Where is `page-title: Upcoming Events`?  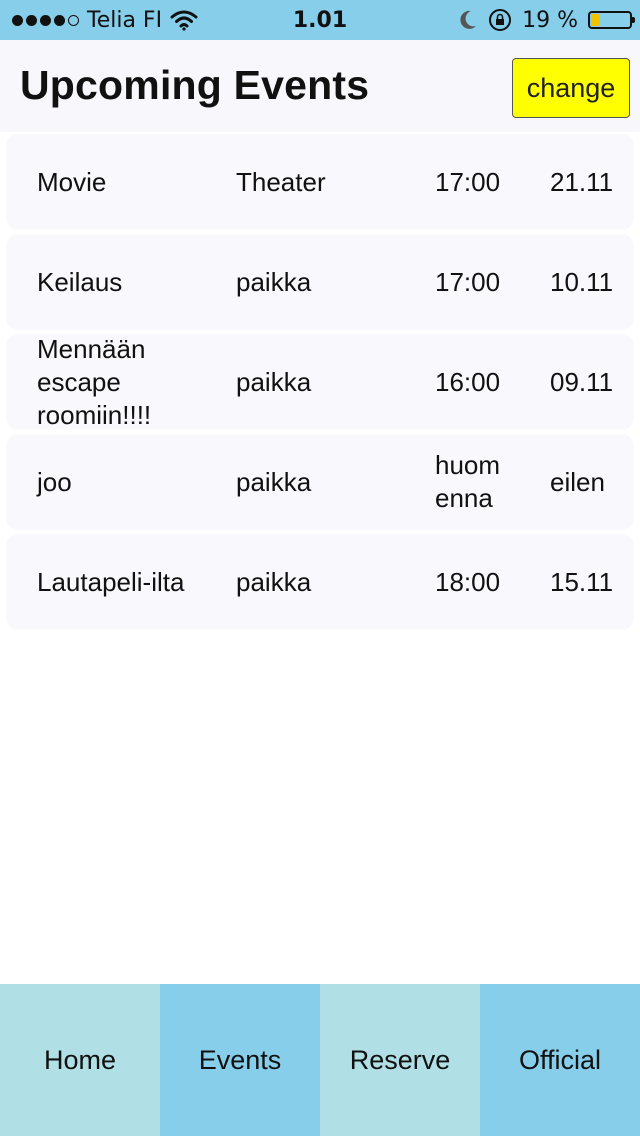 page-title: Upcoming Events is located at coordinates (195, 85).